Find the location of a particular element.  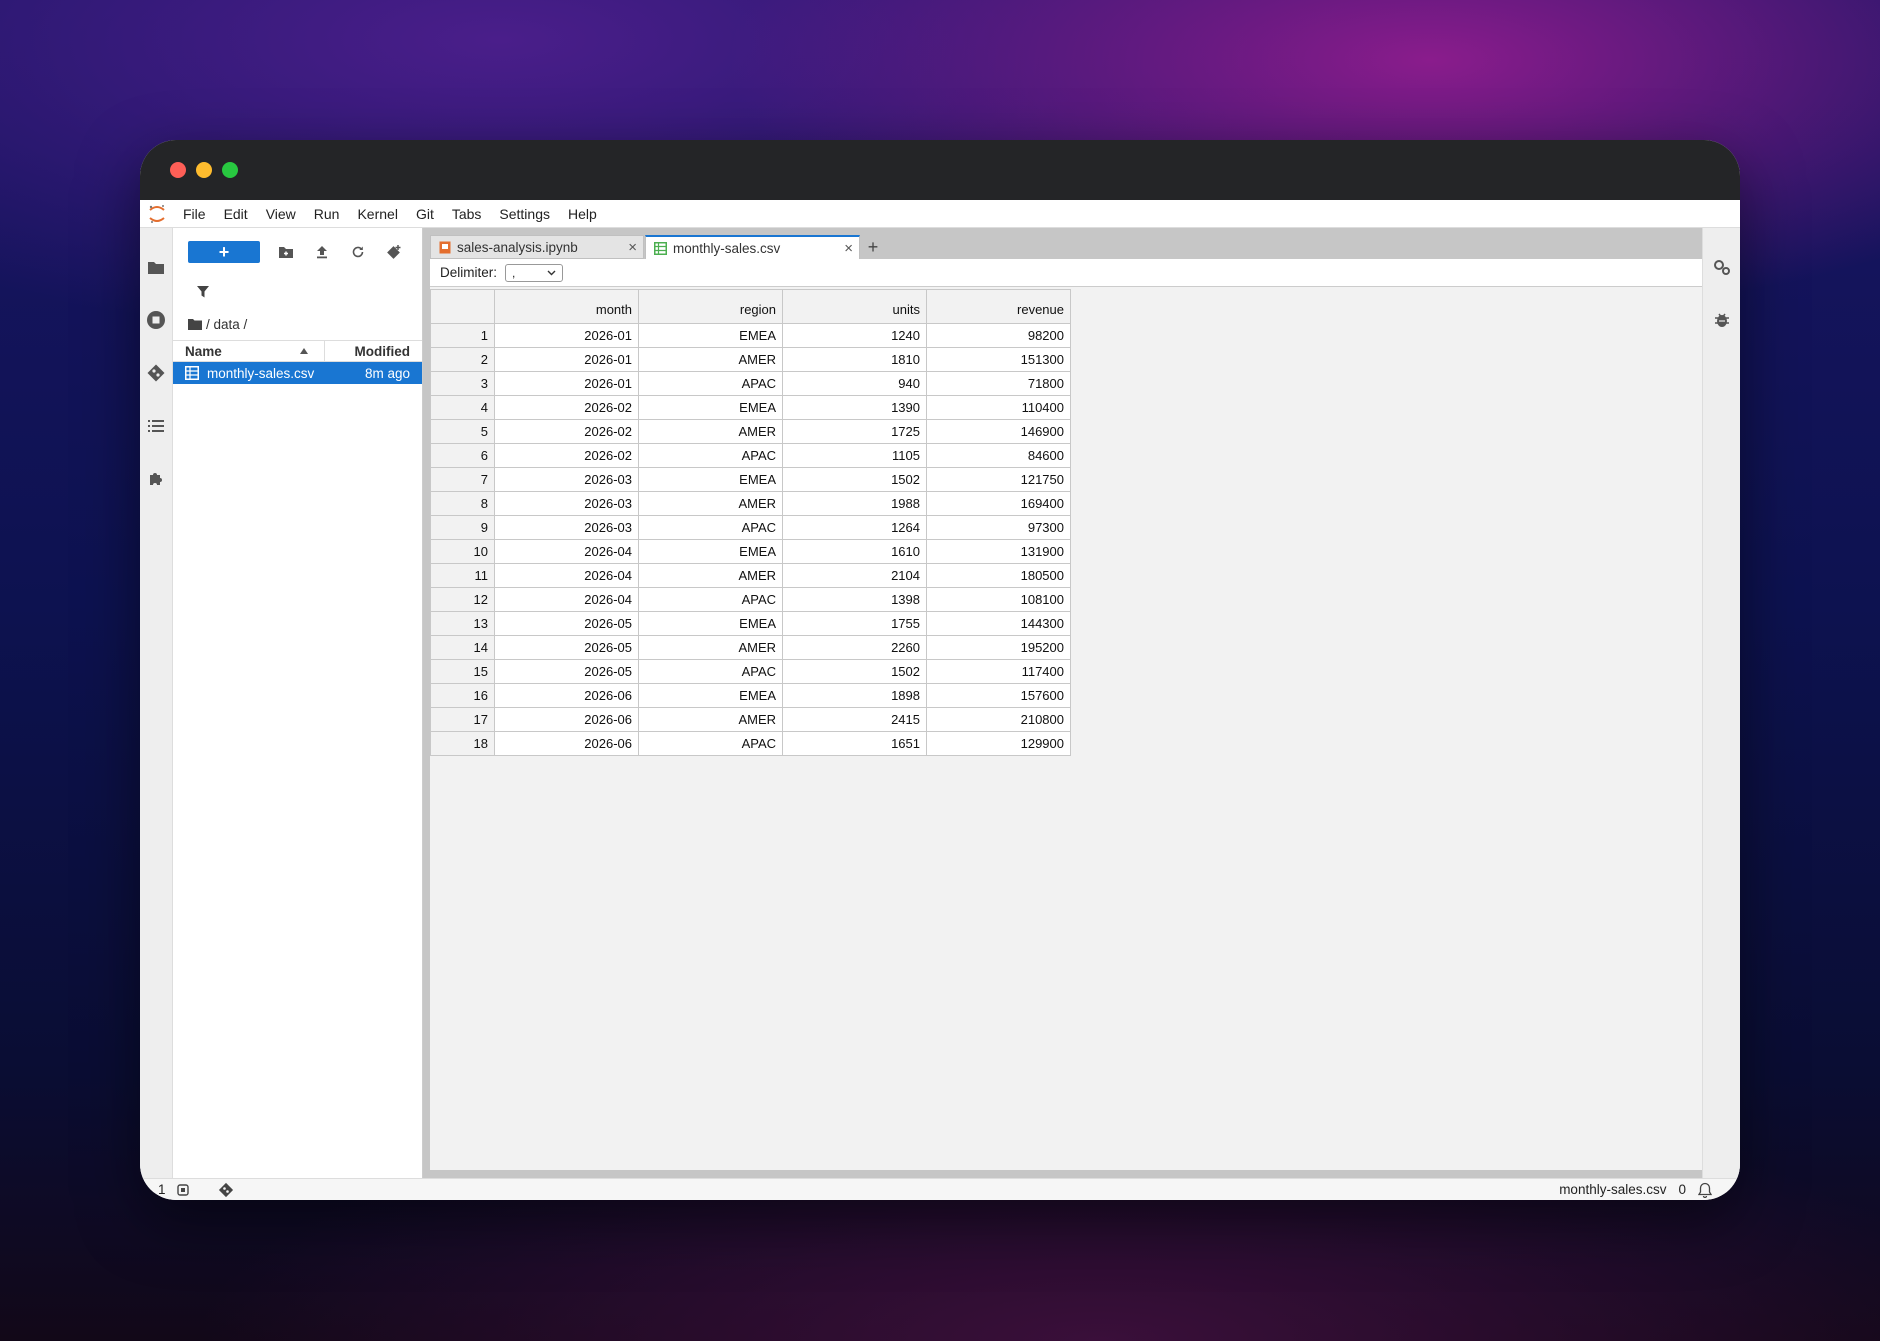

table-cell: 144300 is located at coordinates (998, 623).